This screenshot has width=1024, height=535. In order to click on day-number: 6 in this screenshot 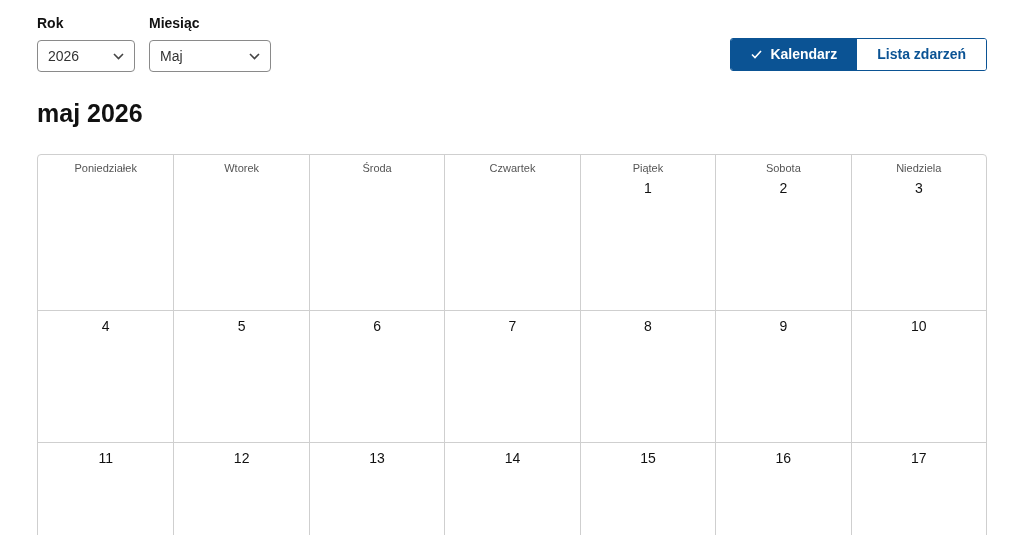, I will do `click(377, 326)`.